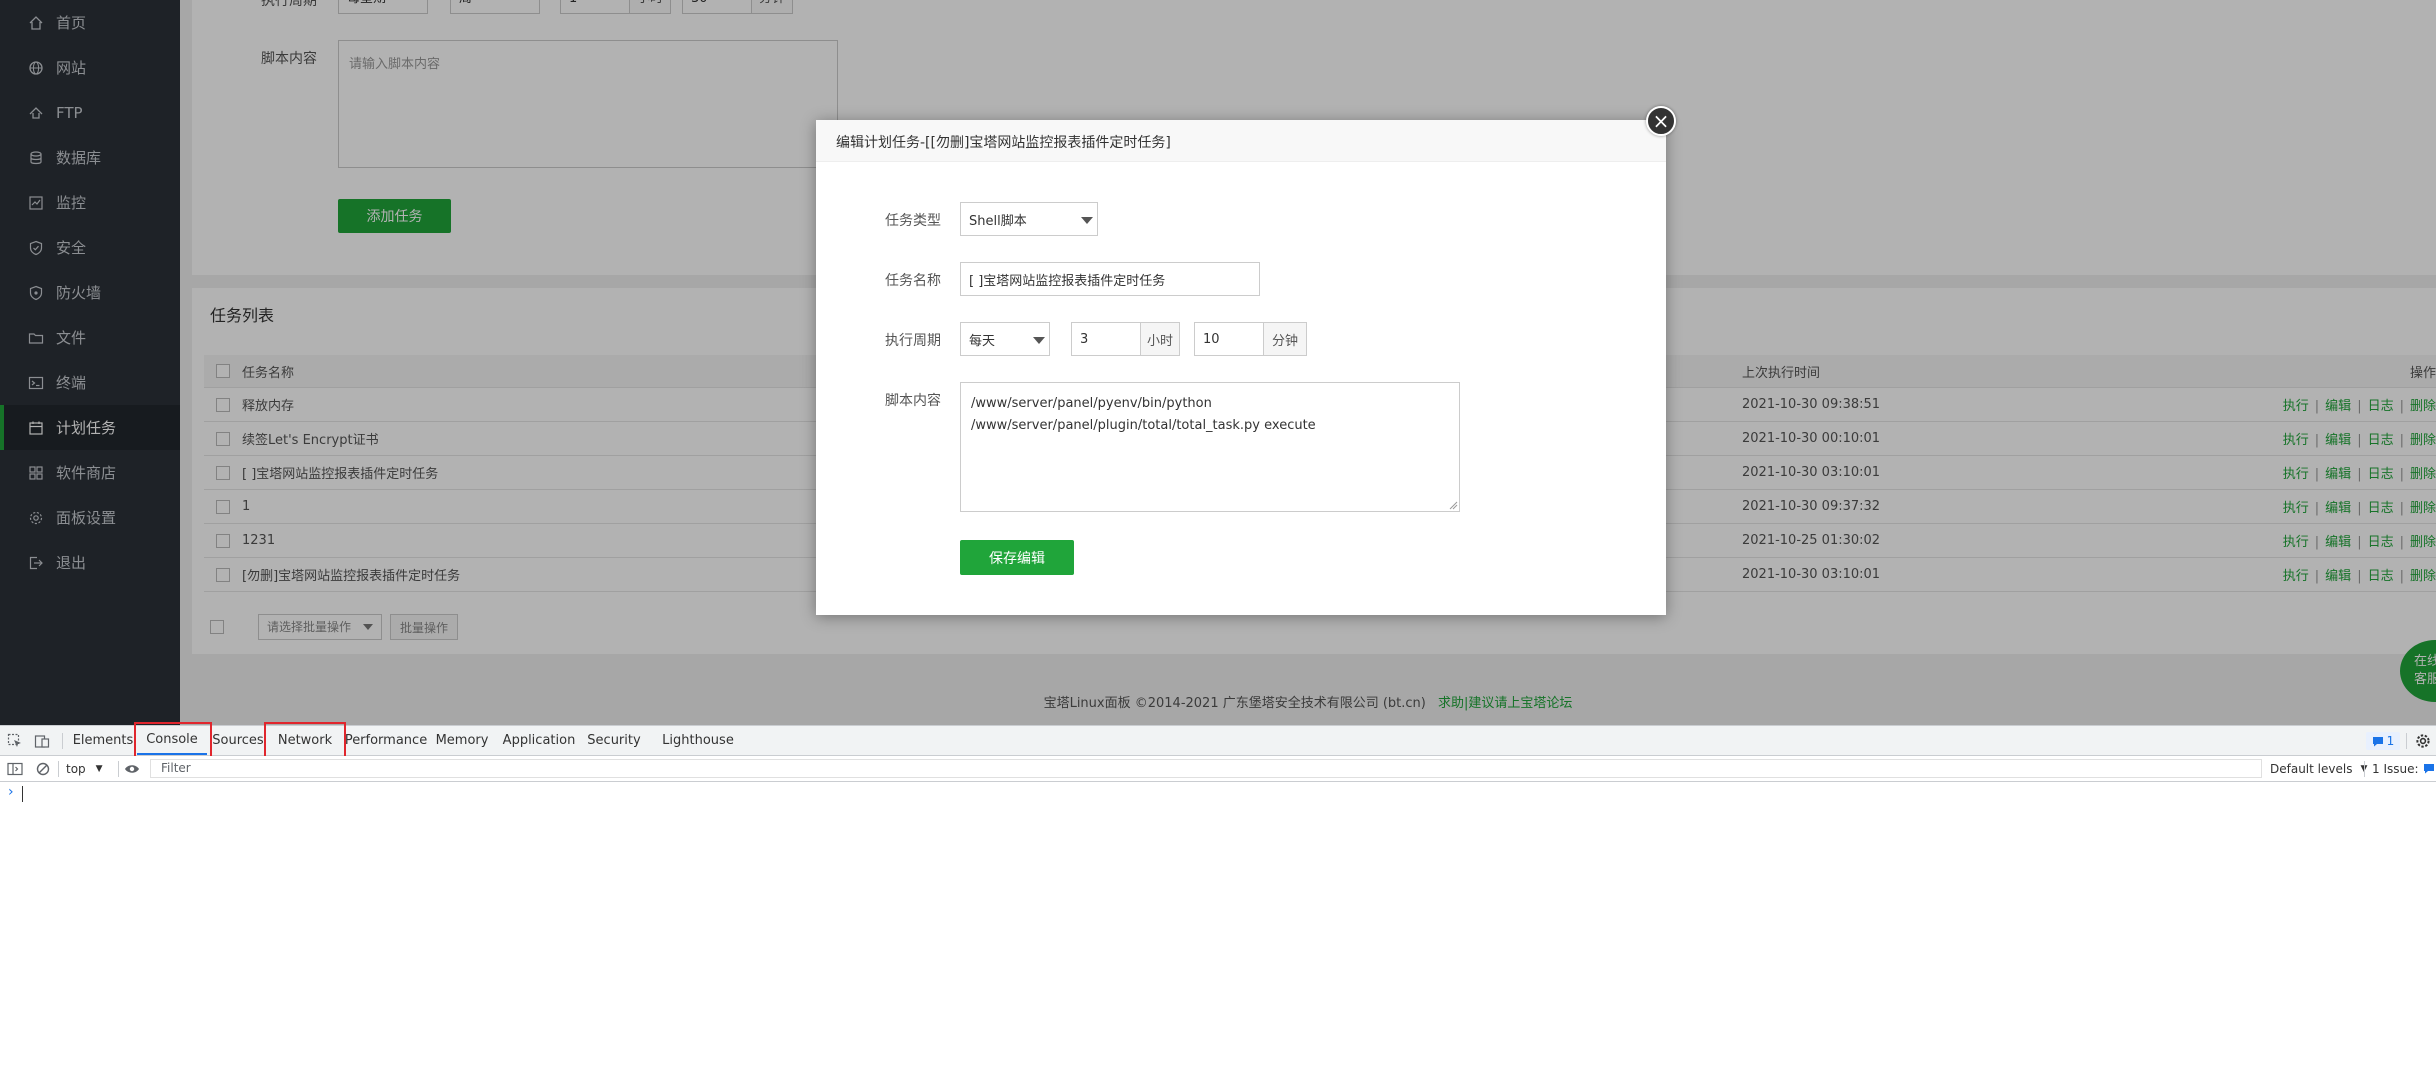 This screenshot has height=1068, width=2436. What do you see at coordinates (11, 792) in the screenshot?
I see `console-prompt-icon: ›` at bounding box center [11, 792].